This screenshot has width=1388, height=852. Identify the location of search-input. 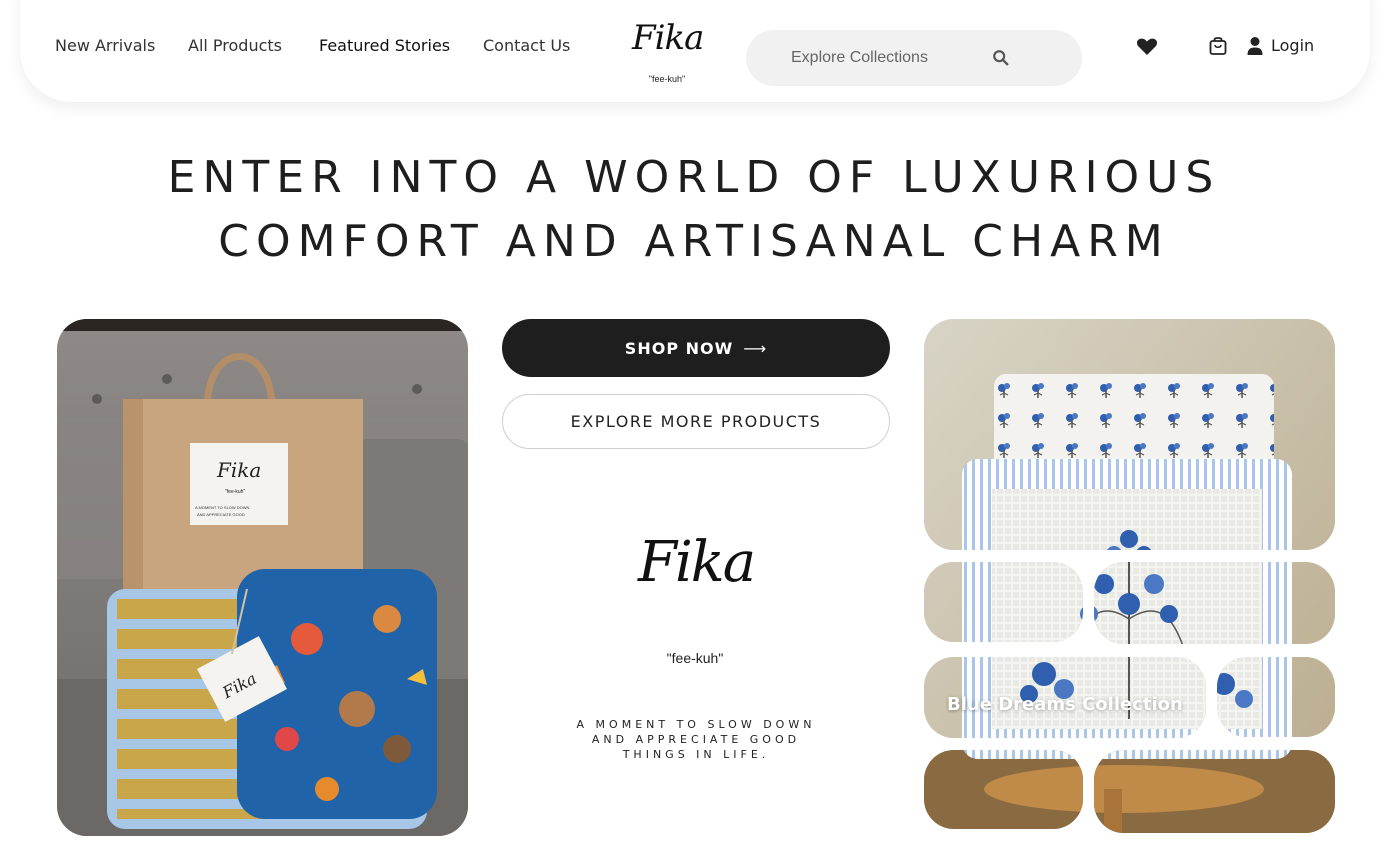
(914, 58).